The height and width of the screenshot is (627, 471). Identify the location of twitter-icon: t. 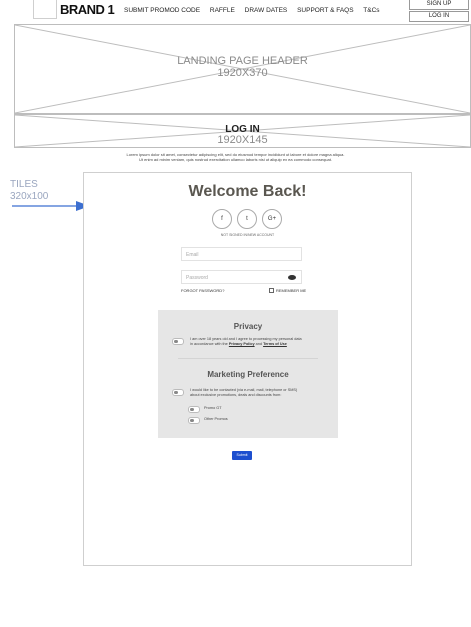
(247, 219).